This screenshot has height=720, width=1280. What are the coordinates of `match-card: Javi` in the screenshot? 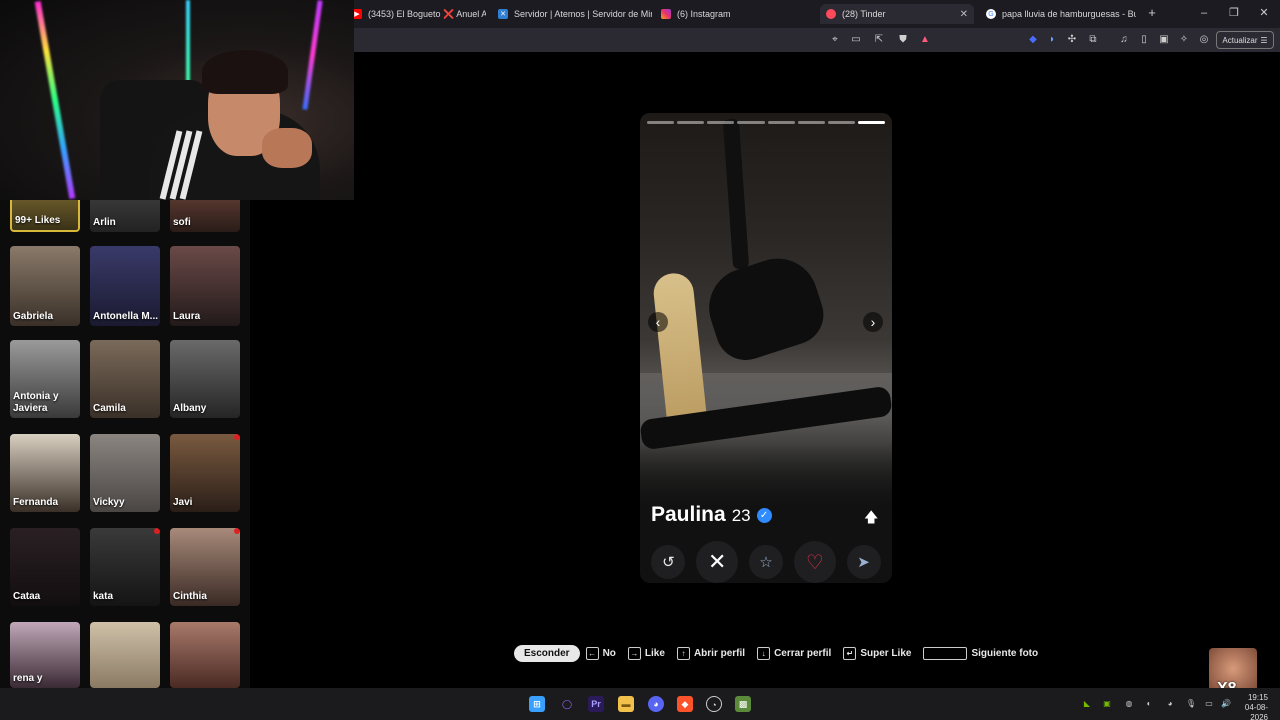 It's located at (205, 473).